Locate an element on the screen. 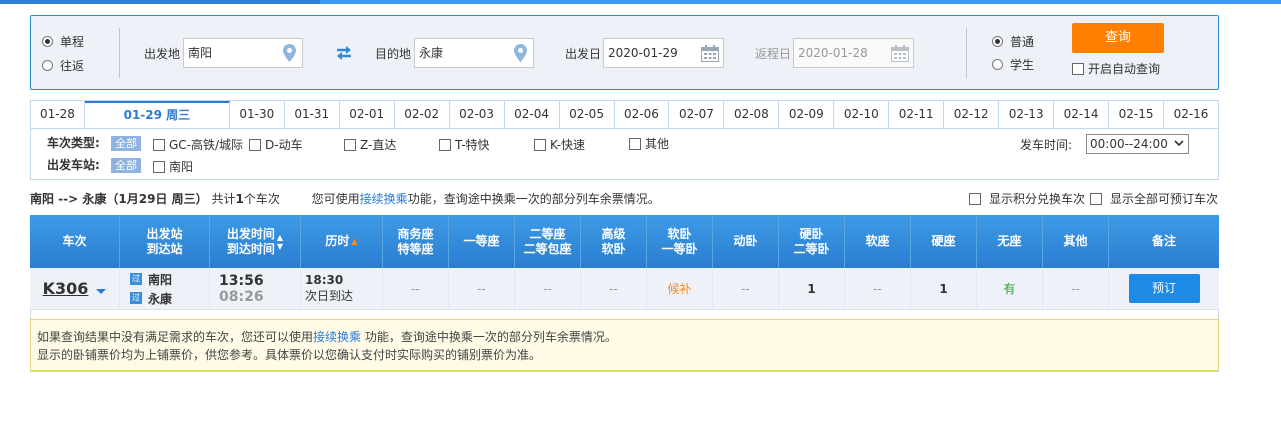  column-header: 历时 ▲ is located at coordinates (342, 241).